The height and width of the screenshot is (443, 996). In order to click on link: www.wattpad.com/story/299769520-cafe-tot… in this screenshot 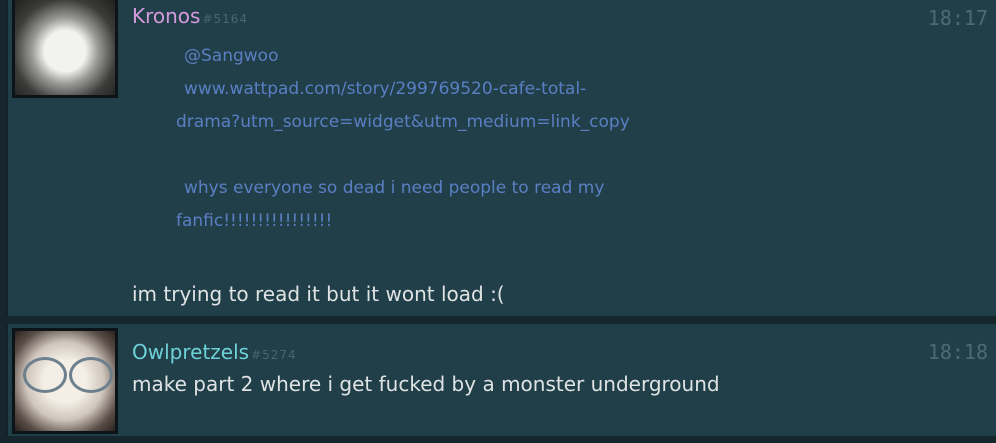, I will do `click(496, 89)`.